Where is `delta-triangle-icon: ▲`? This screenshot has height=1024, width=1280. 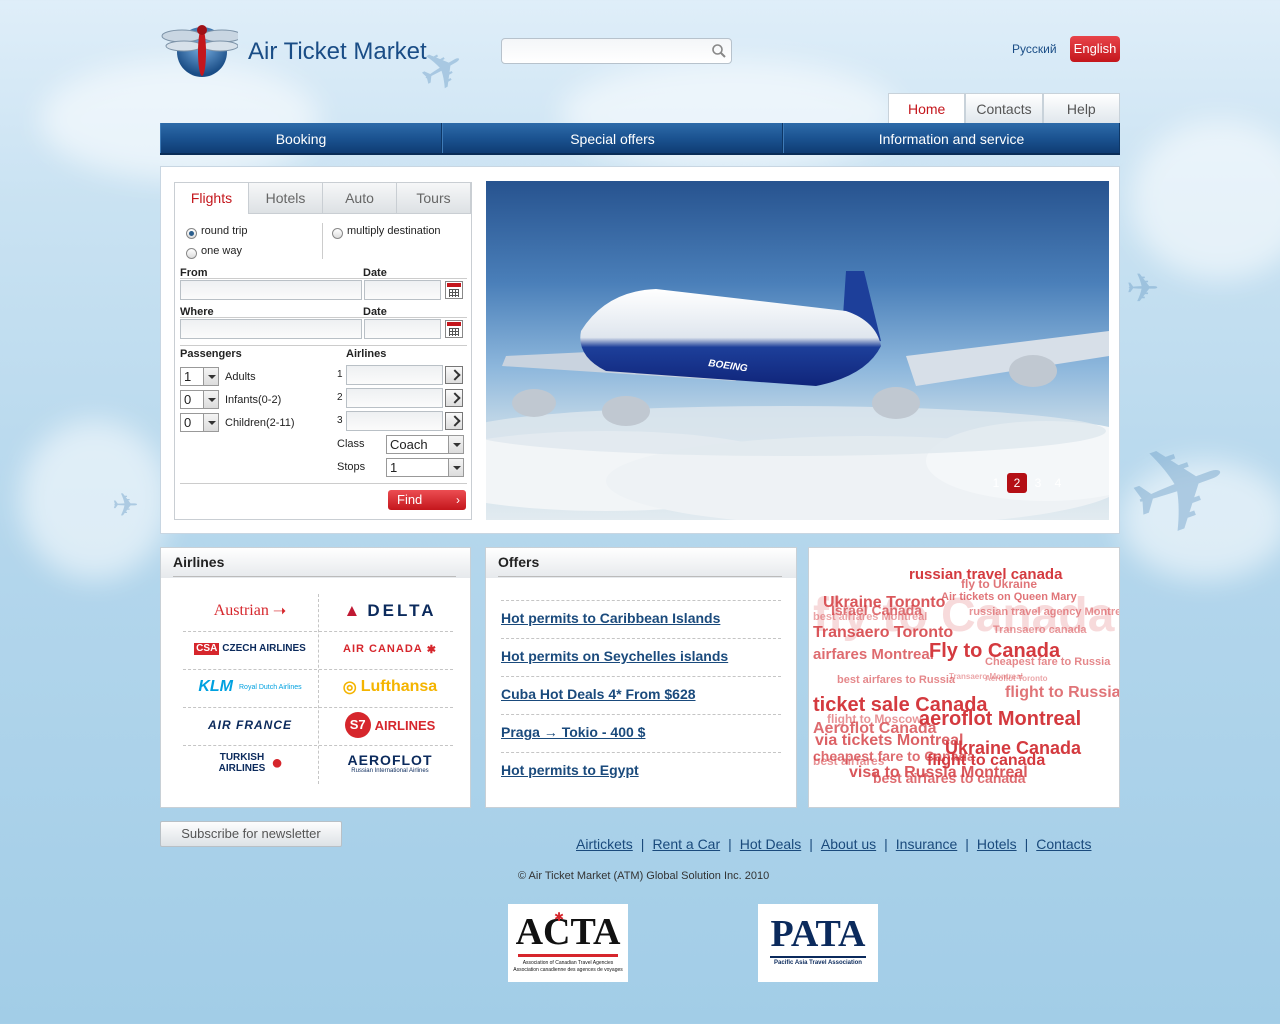 delta-triangle-icon: ▲ is located at coordinates (353, 610).